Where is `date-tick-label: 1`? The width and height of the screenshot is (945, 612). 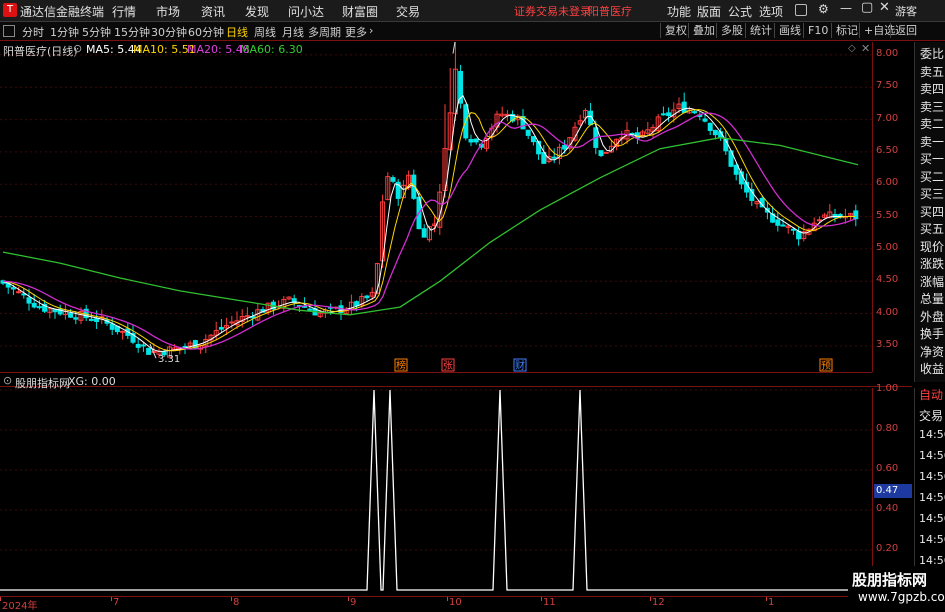
date-tick-label: 1 is located at coordinates (771, 602).